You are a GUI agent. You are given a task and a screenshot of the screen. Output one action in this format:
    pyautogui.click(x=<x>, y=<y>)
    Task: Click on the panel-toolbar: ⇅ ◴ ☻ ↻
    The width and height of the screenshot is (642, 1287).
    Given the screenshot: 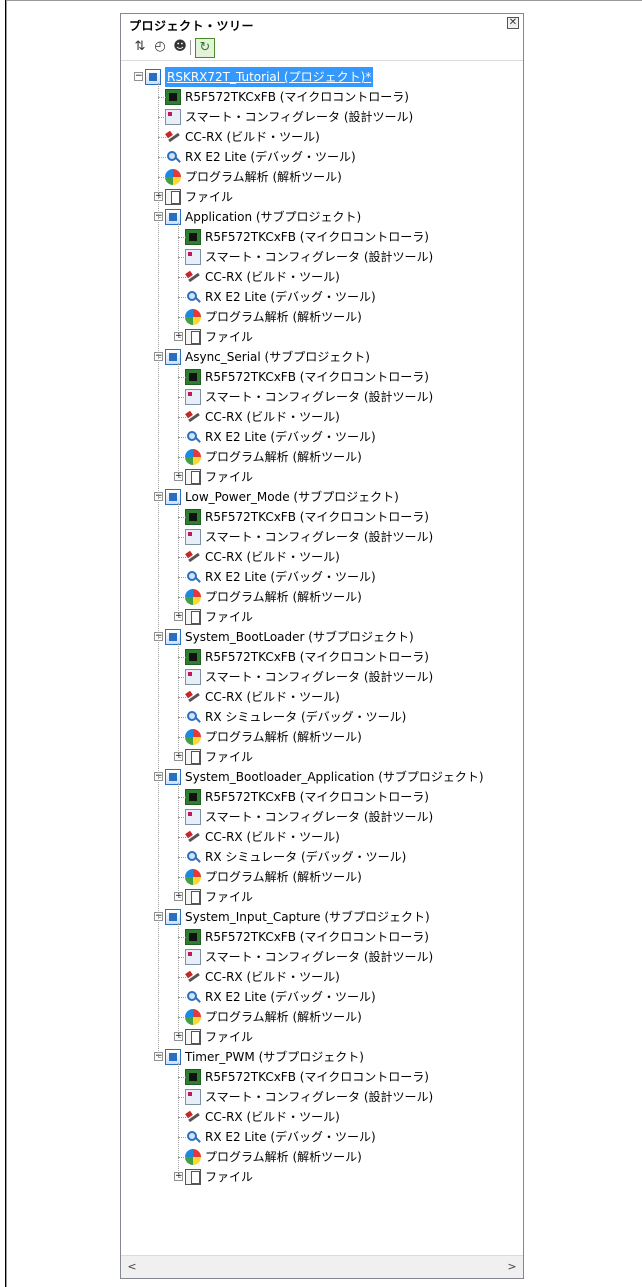 What is the action you would take?
    pyautogui.click(x=322, y=47)
    